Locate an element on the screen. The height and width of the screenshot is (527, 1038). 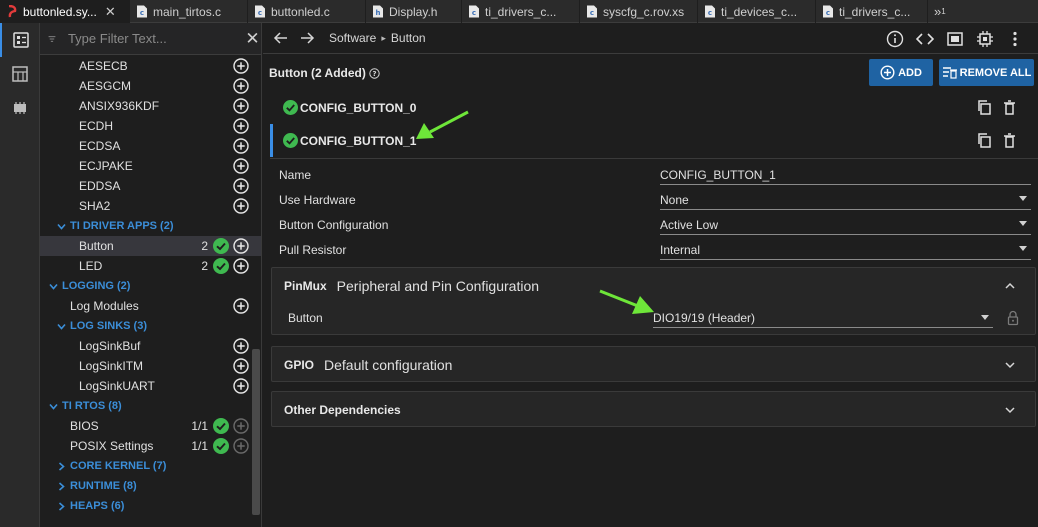
tree-item: BIOS 1/1 is located at coordinates (150, 426).